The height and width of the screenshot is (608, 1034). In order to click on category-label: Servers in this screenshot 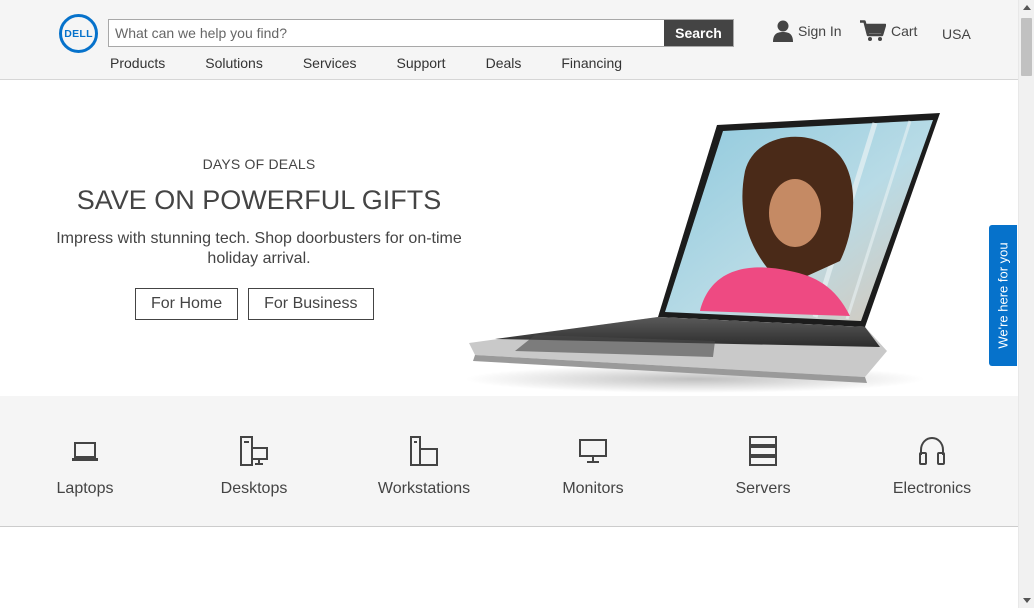, I will do `click(763, 488)`.